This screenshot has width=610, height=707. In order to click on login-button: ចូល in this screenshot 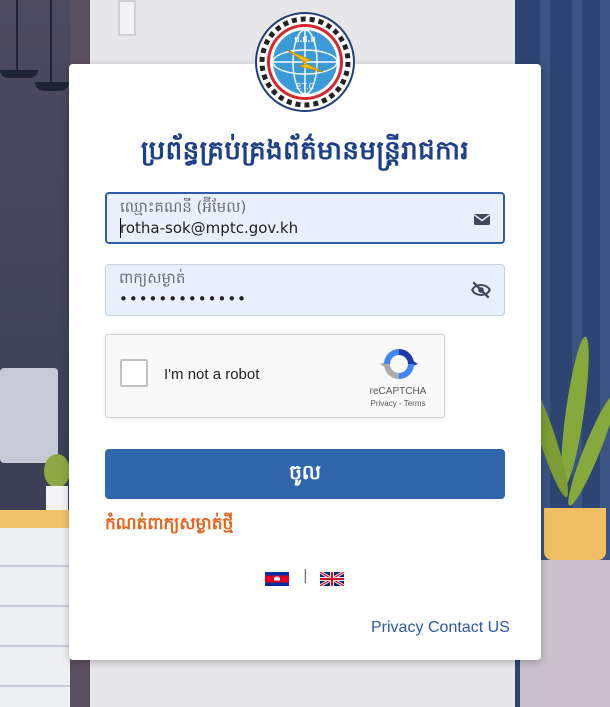, I will do `click(305, 474)`.